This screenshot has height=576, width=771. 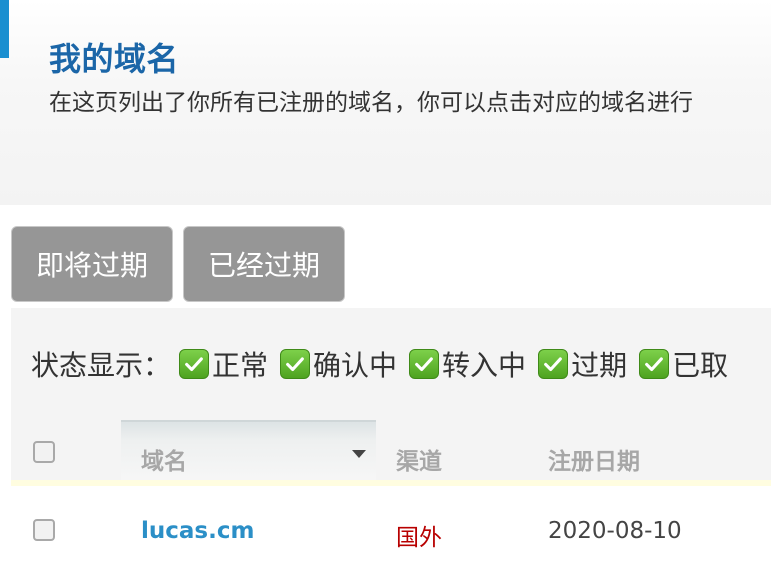 I want to click on status-normal: 正常, so click(x=223, y=364).